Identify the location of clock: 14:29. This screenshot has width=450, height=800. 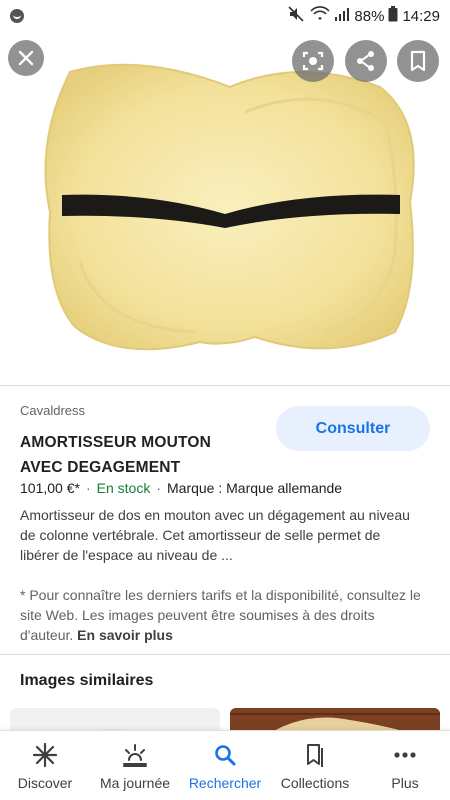
(421, 16).